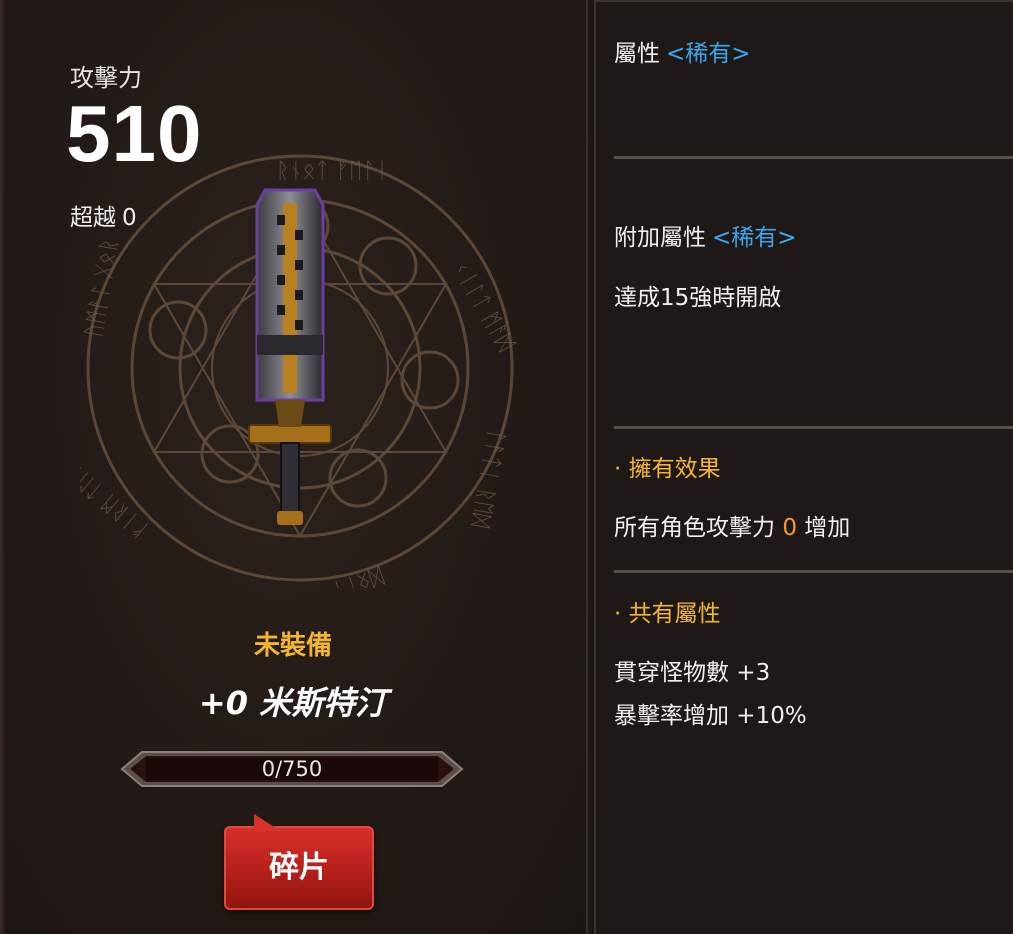  Describe the element at coordinates (290, 356) in the screenshot. I see `sword-icon` at that location.